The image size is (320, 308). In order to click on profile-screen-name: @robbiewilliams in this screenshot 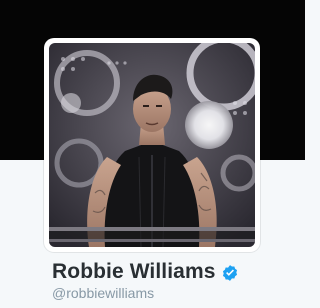, I will do `click(103, 293)`.